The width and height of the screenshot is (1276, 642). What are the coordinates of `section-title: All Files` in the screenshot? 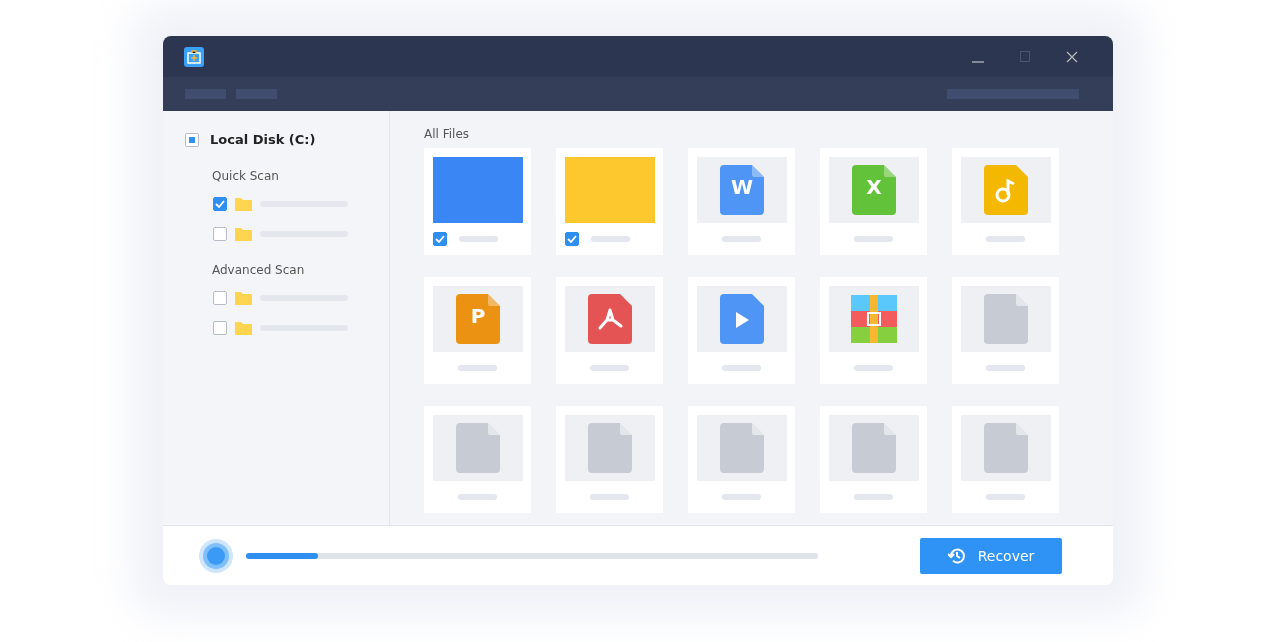 It's located at (447, 134).